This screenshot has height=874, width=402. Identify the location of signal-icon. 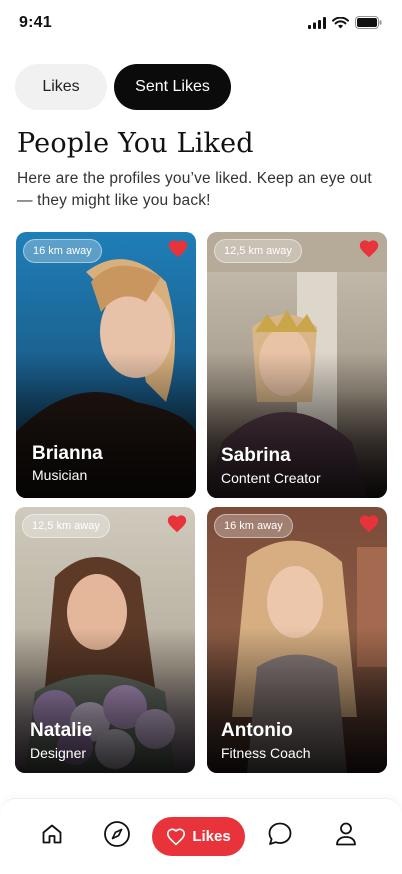
(317, 22).